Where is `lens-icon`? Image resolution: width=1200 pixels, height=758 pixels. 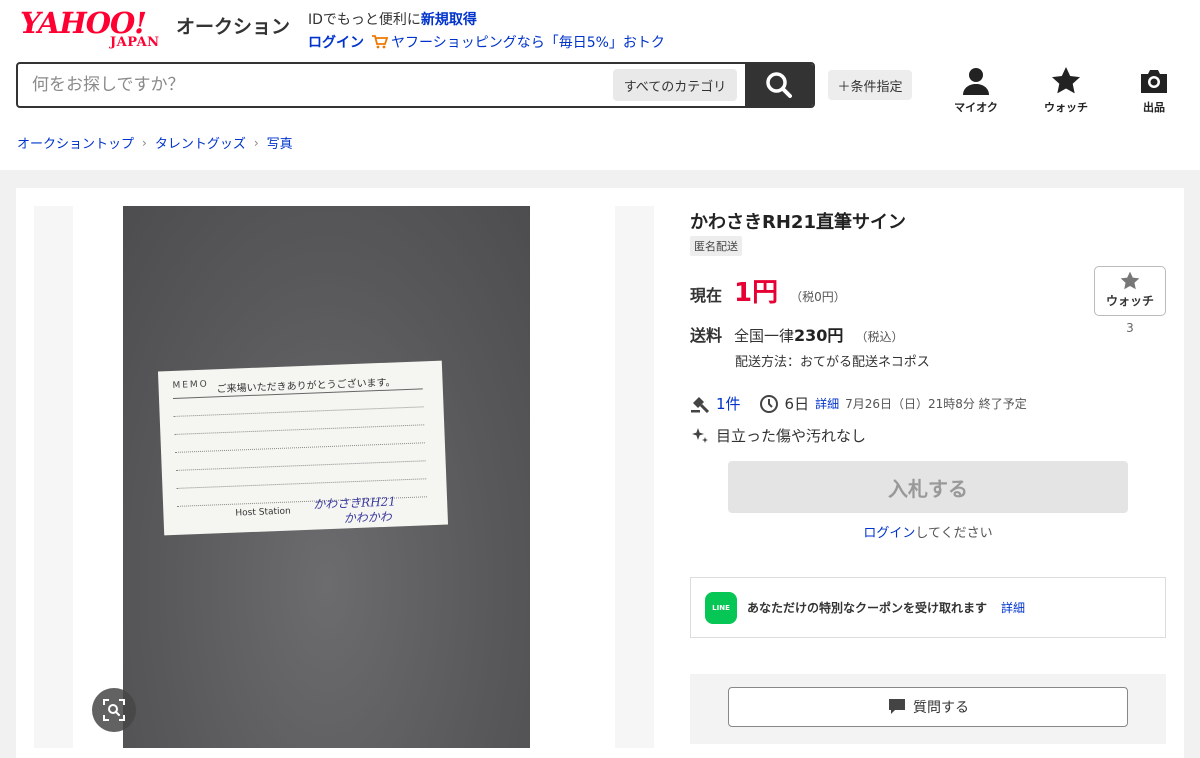
lens-icon is located at coordinates (114, 710).